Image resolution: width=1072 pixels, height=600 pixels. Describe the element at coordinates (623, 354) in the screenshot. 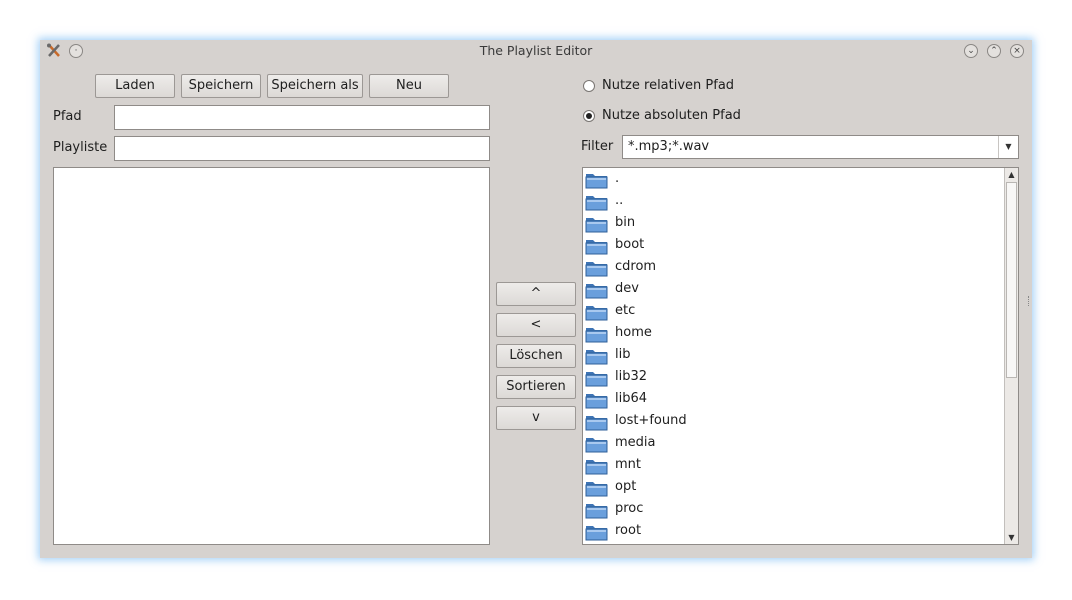

I see `tree-item-label: lib` at that location.